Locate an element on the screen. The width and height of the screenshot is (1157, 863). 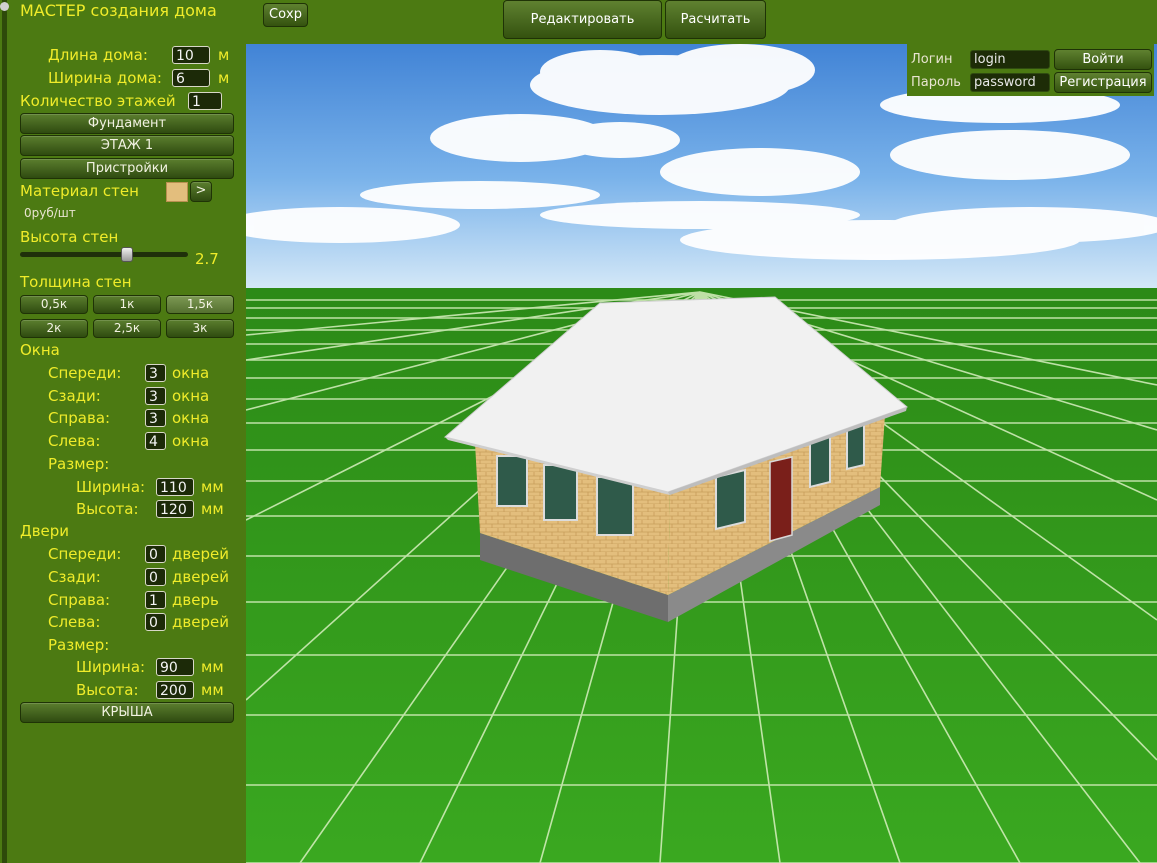
password-label: Пароль is located at coordinates (936, 82).